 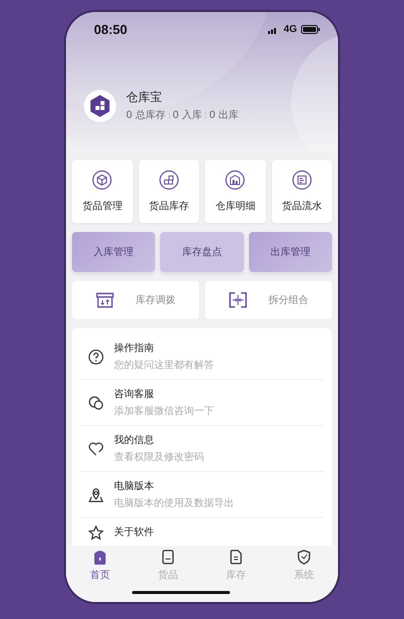 I want to click on boxes-icon, so click(x=168, y=180).